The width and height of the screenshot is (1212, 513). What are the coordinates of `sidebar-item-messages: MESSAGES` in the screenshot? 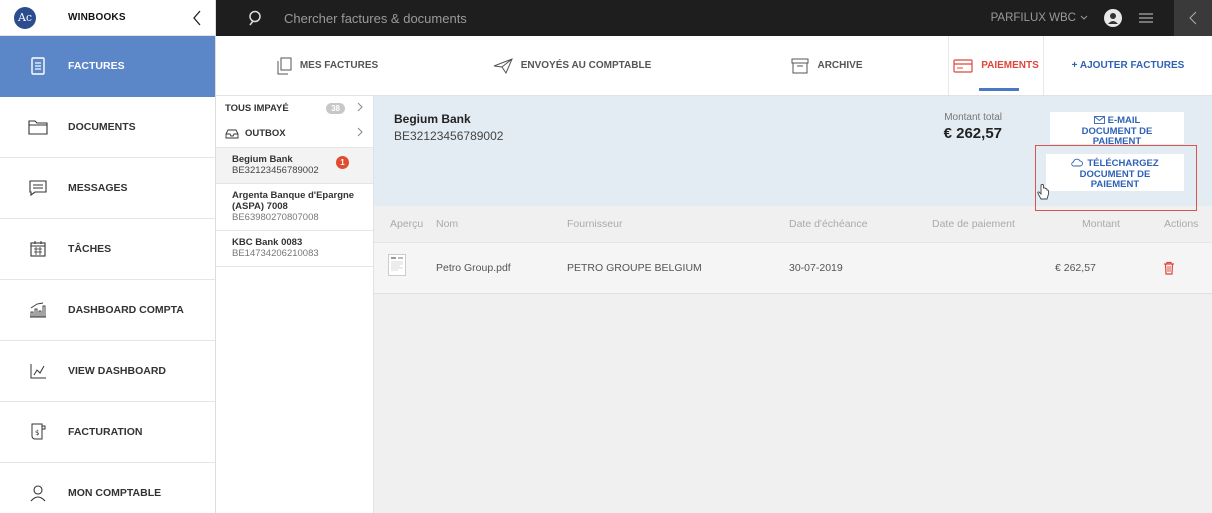 It's located at (107, 188).